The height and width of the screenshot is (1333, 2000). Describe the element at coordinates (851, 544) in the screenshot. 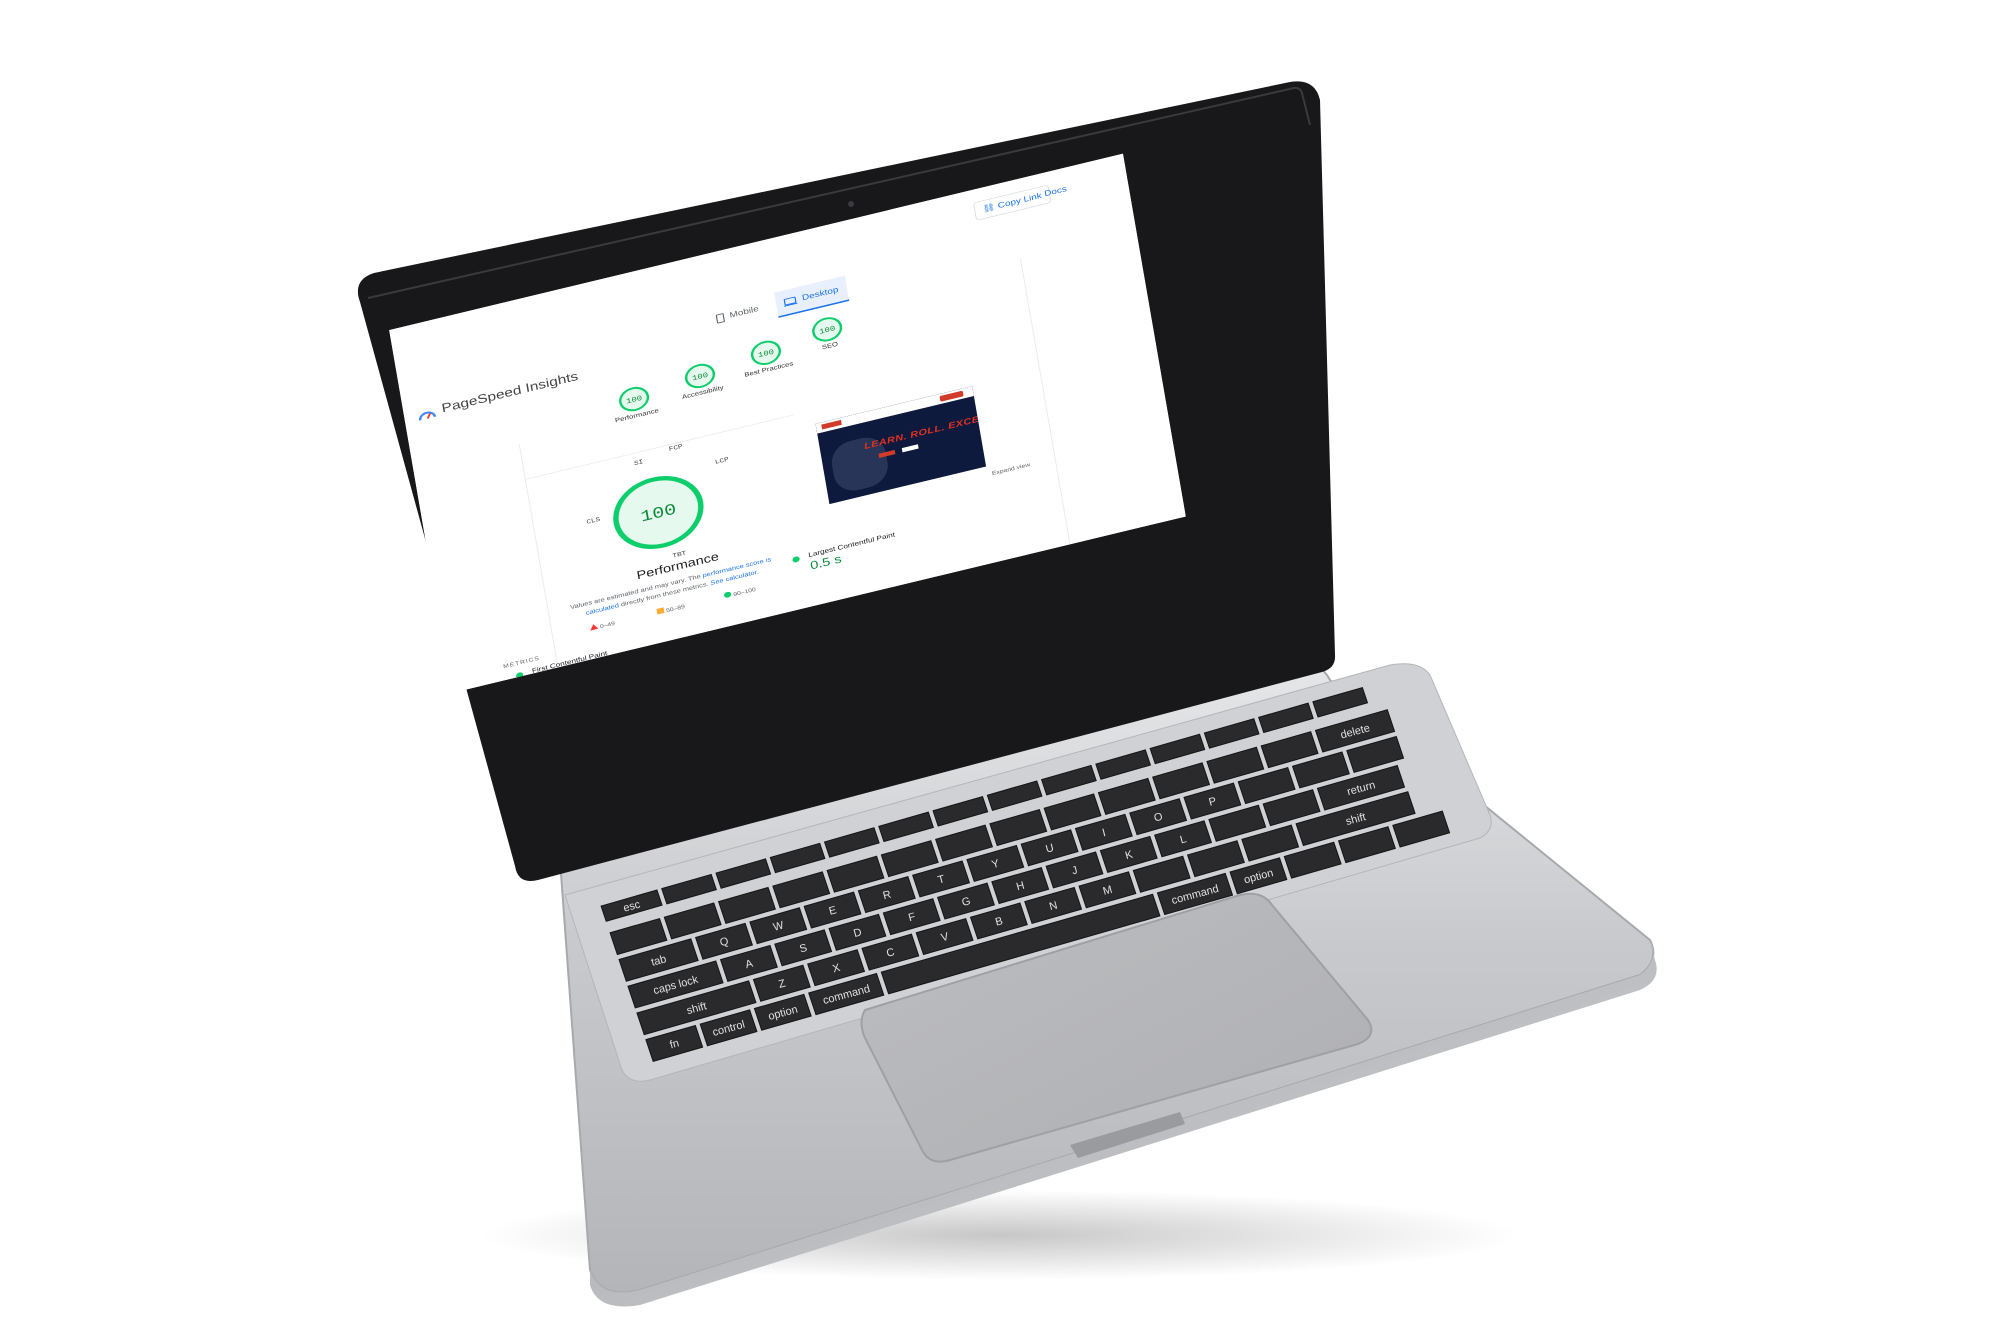

I see `lcp-label: Largest Contentful Paint` at that location.